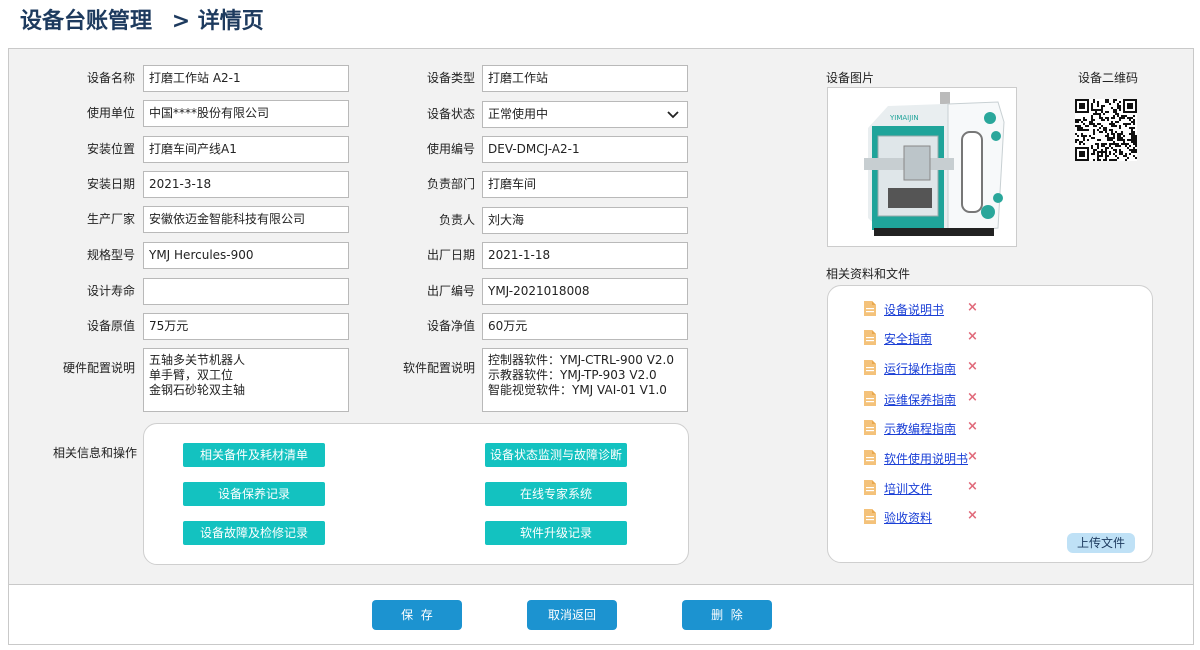 The image size is (1200, 650). What do you see at coordinates (518, 114) in the screenshot?
I see `device-status-value: 正常使用中` at bounding box center [518, 114].